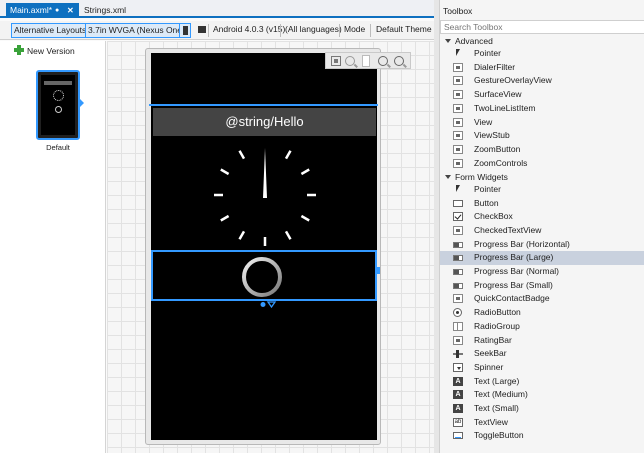  Describe the element at coordinates (512, 298) in the screenshot. I see `toolbox-item-label: QuickContactBadge` at that location.